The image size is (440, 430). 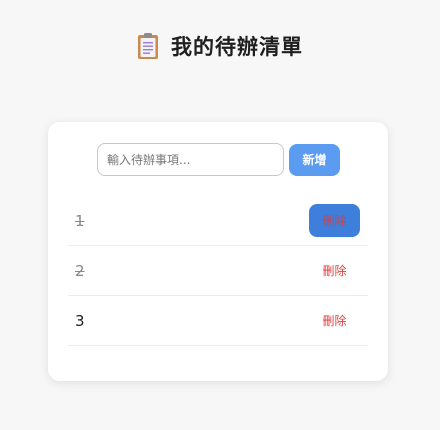 What do you see at coordinates (218, 221) in the screenshot?
I see `todo-item: 1 刪除` at bounding box center [218, 221].